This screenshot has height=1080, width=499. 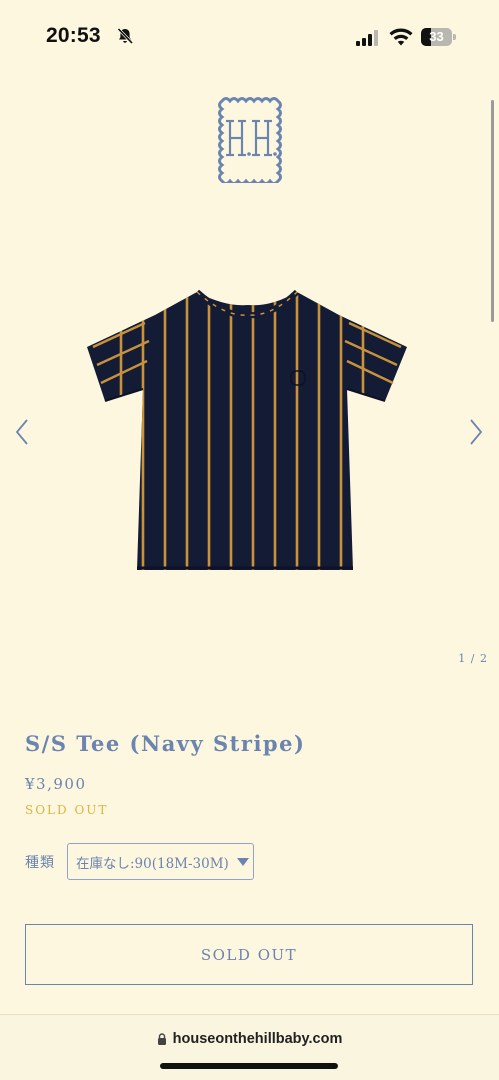 I want to click on cellular-signal-icon, so click(x=367, y=38).